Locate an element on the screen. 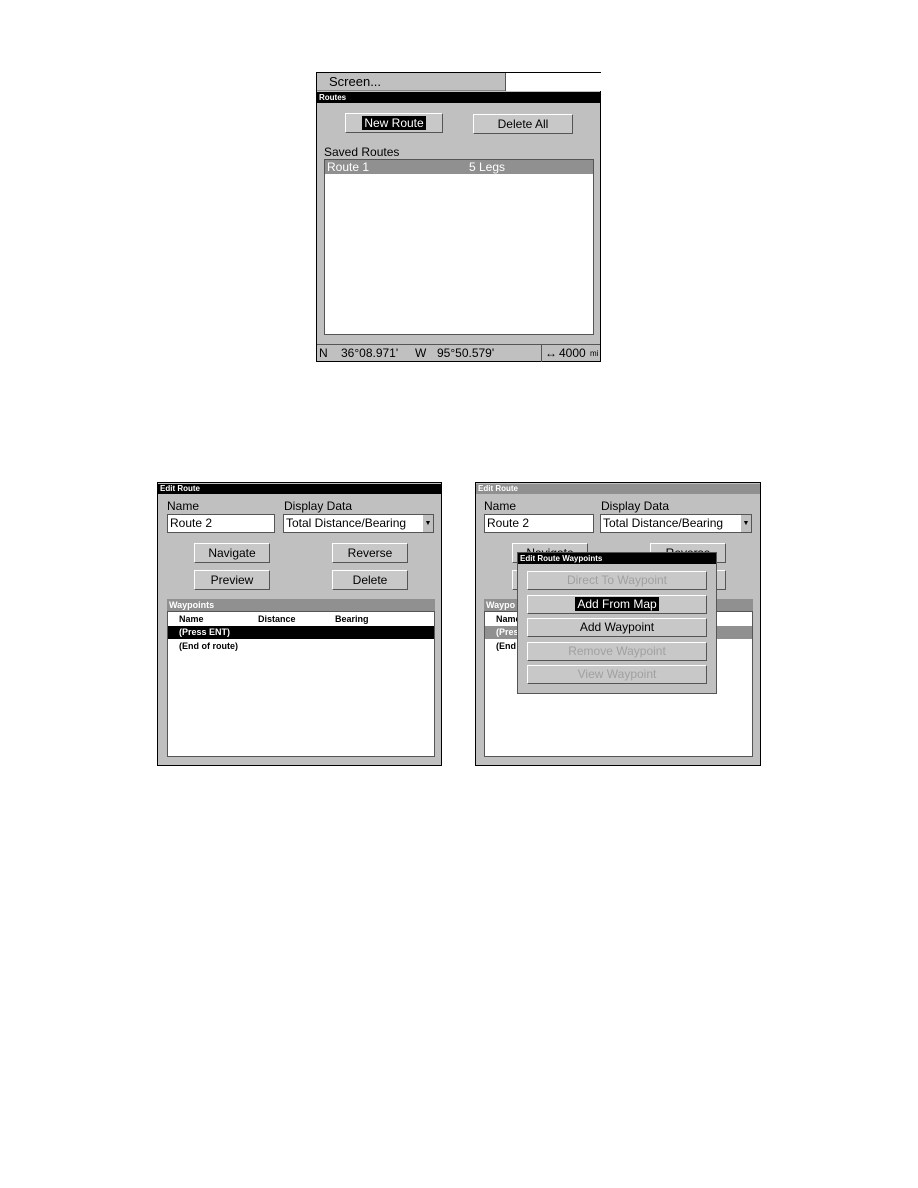 The width and height of the screenshot is (918, 1188). direct-to-waypoint-button: Direct To Waypoint is located at coordinates (617, 580).